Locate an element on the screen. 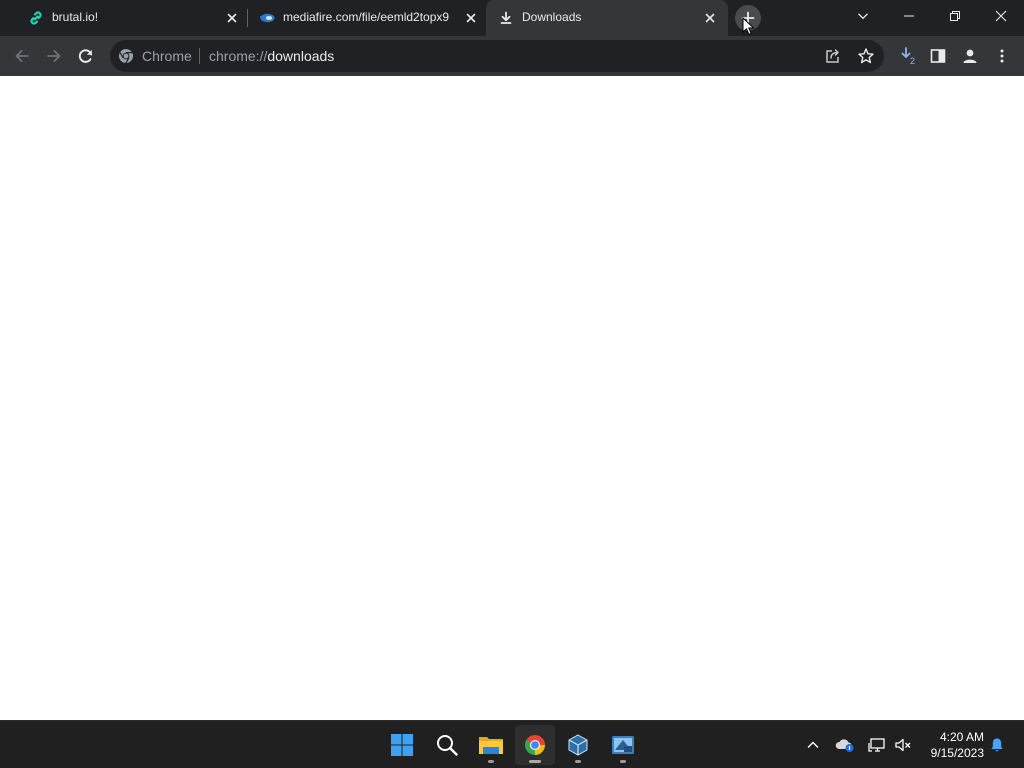  network-button is located at coordinates (877, 745).